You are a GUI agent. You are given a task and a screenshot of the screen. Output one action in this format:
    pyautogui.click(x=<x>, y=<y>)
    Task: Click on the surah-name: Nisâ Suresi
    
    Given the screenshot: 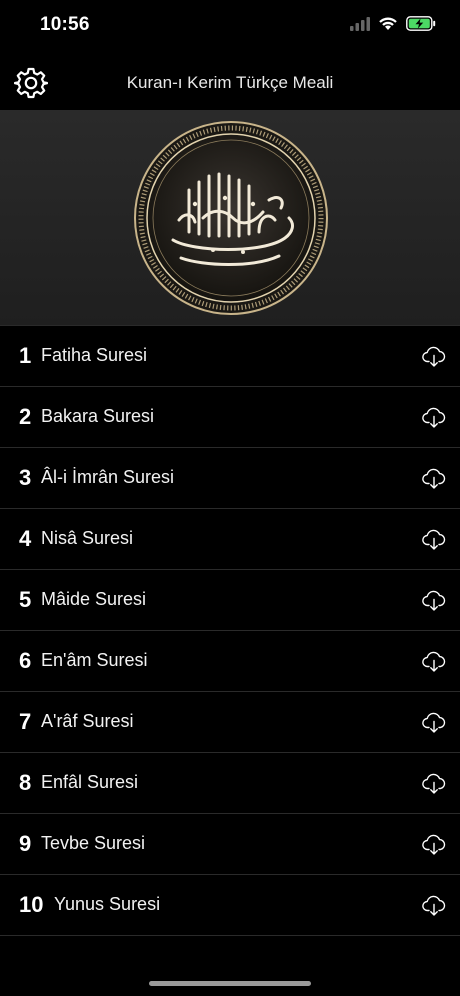 What is the action you would take?
    pyautogui.click(x=87, y=538)
    